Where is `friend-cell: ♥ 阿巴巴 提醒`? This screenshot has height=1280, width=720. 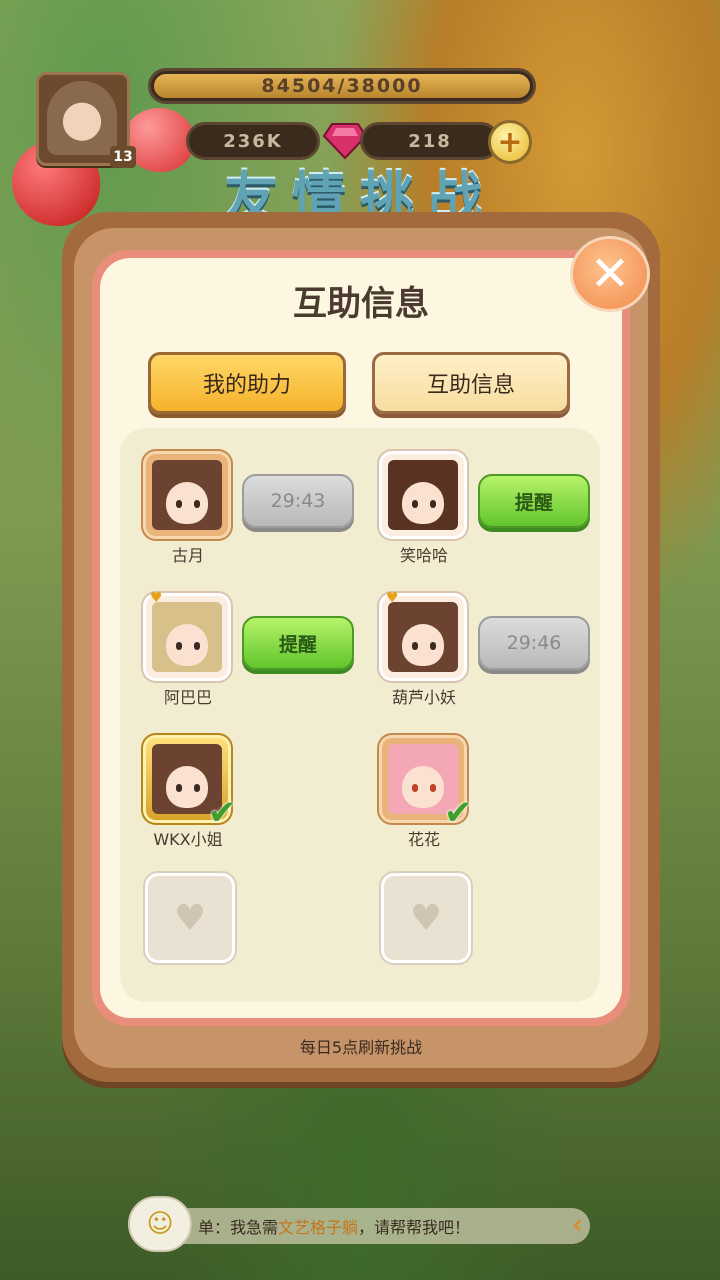
friend-cell: ♥ 阿巴巴 提醒 is located at coordinates (236, 658).